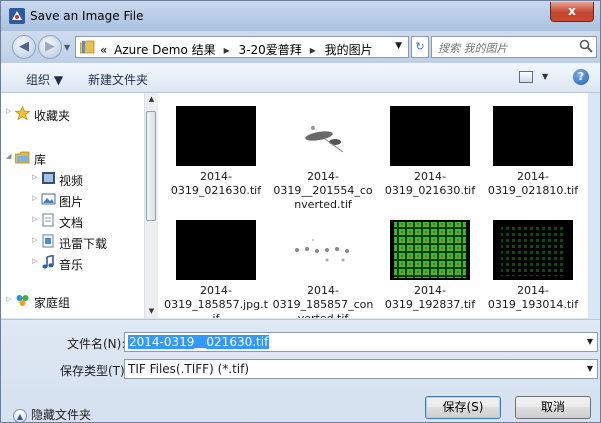 Image resolution: width=601 pixels, height=423 pixels. Describe the element at coordinates (590, 368) in the screenshot. I see `filetype-dropdown-icon: ▼` at that location.